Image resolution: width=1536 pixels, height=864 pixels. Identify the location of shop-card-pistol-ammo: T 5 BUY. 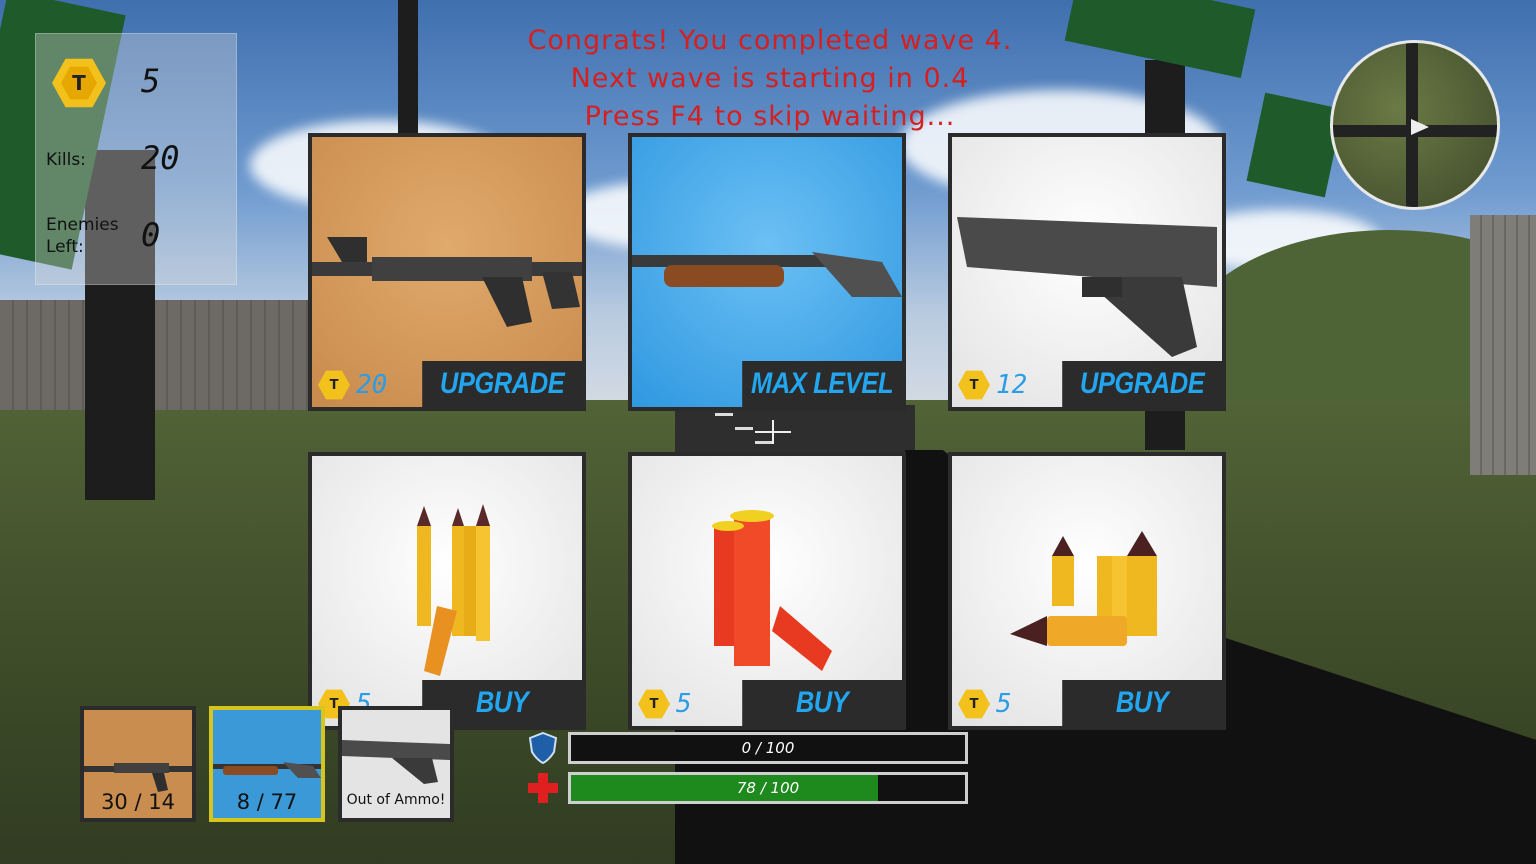
(1087, 591).